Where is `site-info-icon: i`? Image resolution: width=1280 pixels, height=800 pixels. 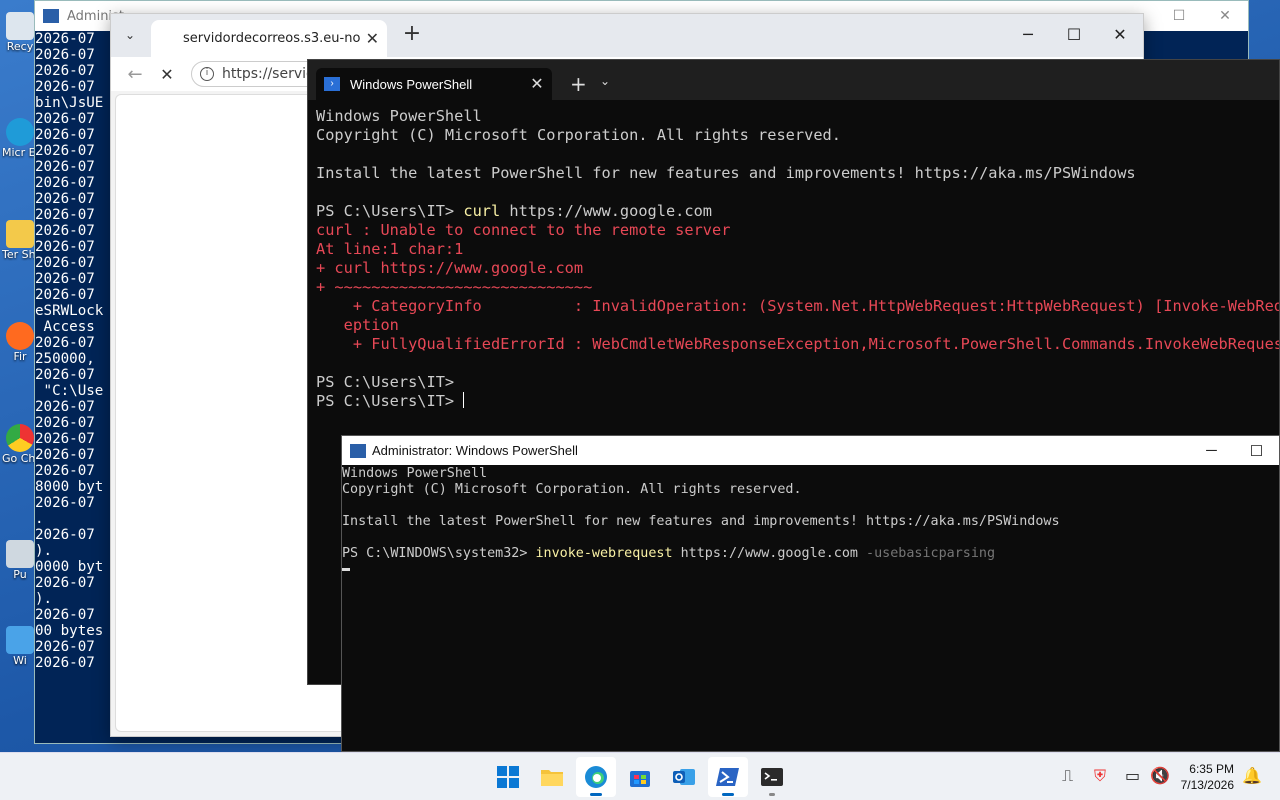 site-info-icon: i is located at coordinates (207, 74).